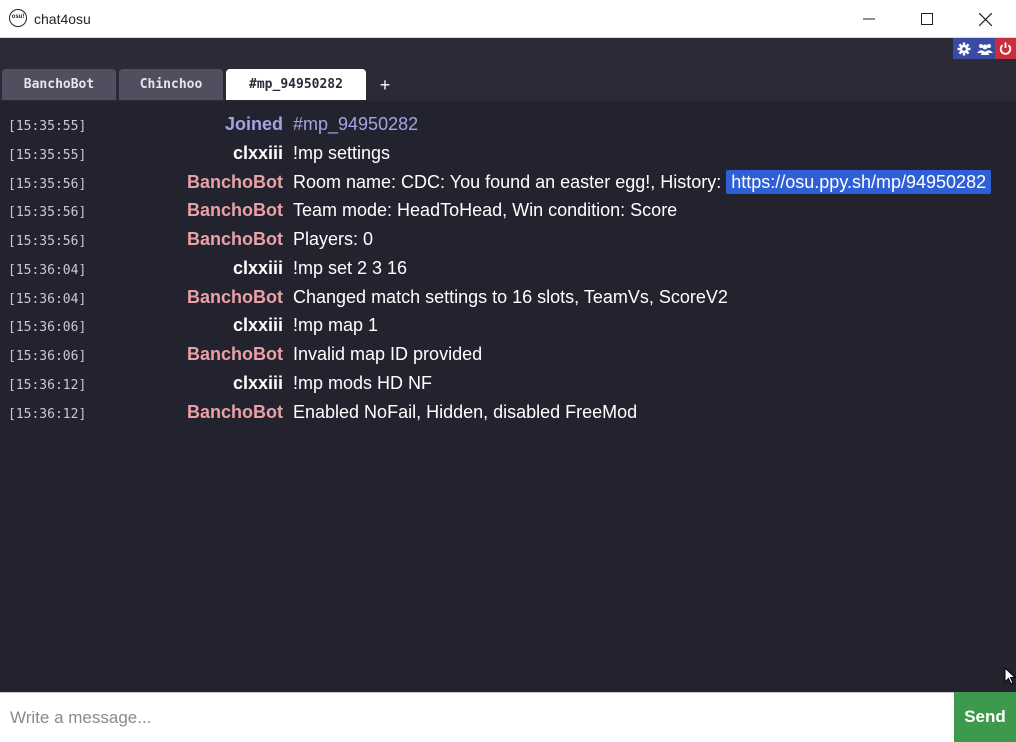 This screenshot has width=1016, height=742. What do you see at coordinates (356, 124) in the screenshot?
I see `message-text: #mp_94950282` at bounding box center [356, 124].